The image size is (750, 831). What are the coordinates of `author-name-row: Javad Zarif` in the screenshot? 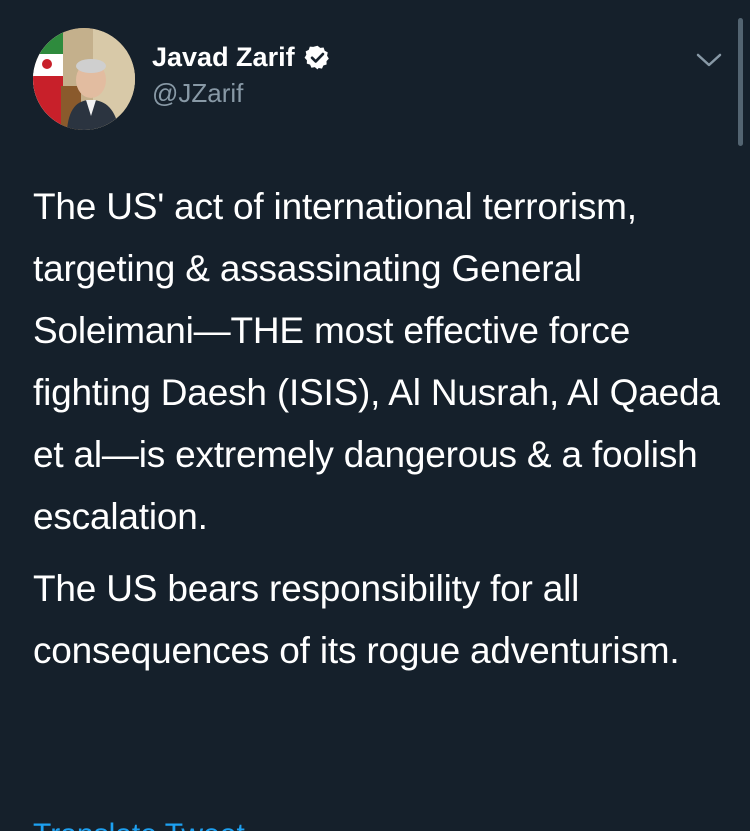 It's located at (241, 57).